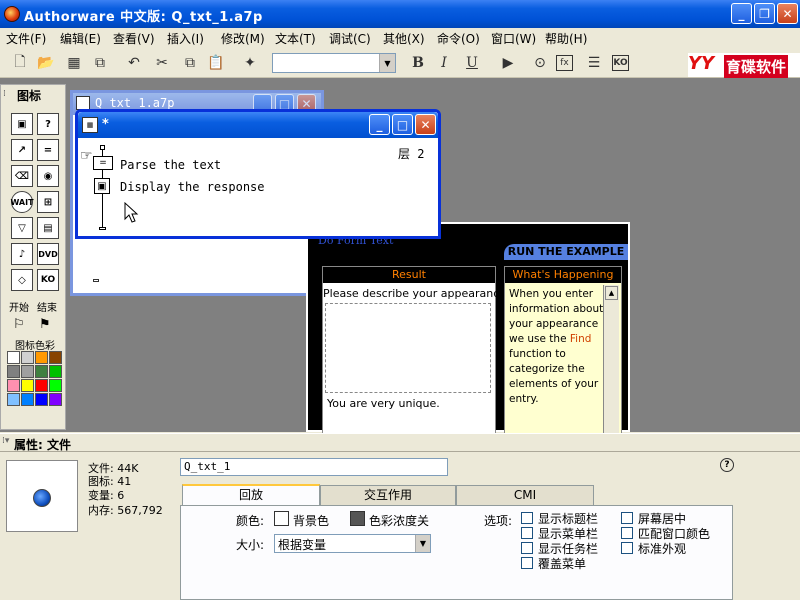 This screenshot has width=800, height=600. Describe the element at coordinates (134, 63) in the screenshot. I see `undo-icon: ↶` at that location.